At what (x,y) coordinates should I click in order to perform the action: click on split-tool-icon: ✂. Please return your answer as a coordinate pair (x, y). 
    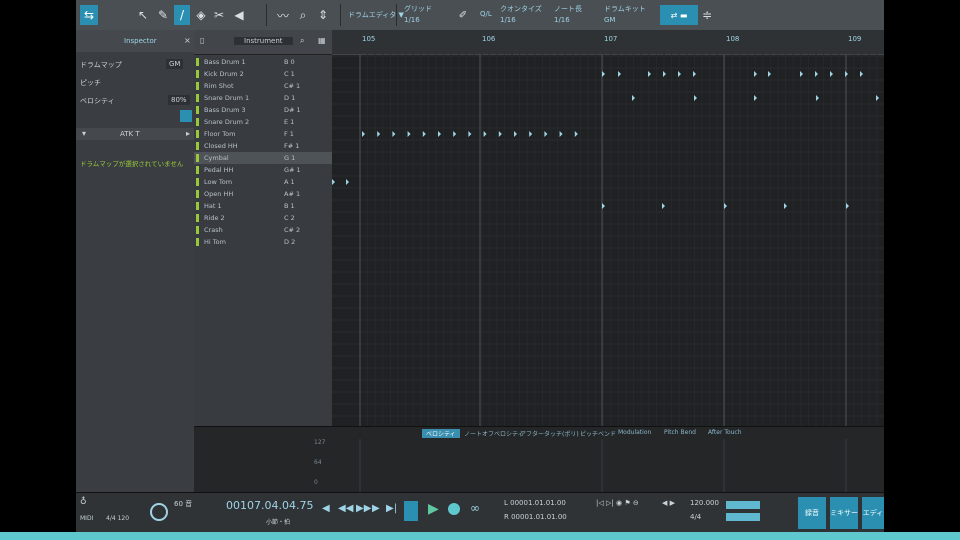
    Looking at the image, I should click on (219, 15).